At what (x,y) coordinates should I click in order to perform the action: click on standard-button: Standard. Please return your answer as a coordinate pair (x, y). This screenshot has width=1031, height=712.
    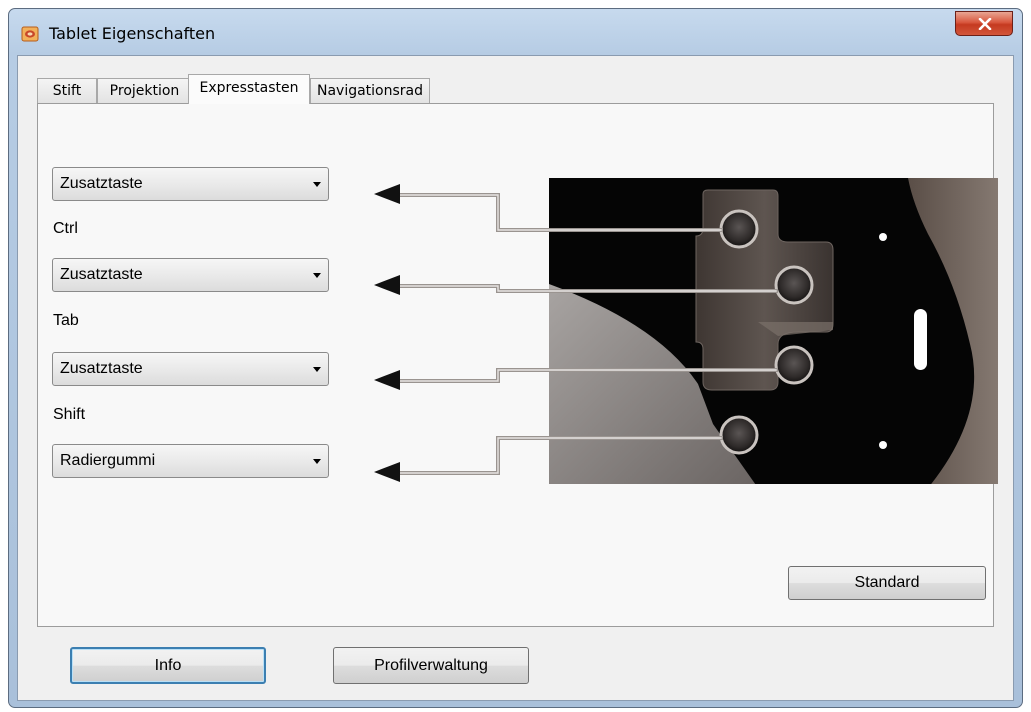
    Looking at the image, I should click on (887, 583).